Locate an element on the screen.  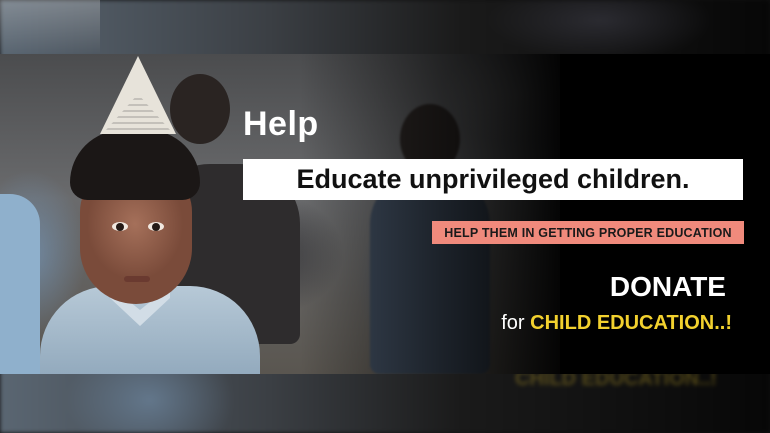
mouth is located at coordinates (137, 279).